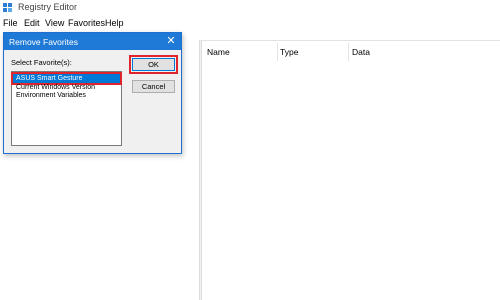  What do you see at coordinates (351, 40) in the screenshot?
I see `header-divider` at bounding box center [351, 40].